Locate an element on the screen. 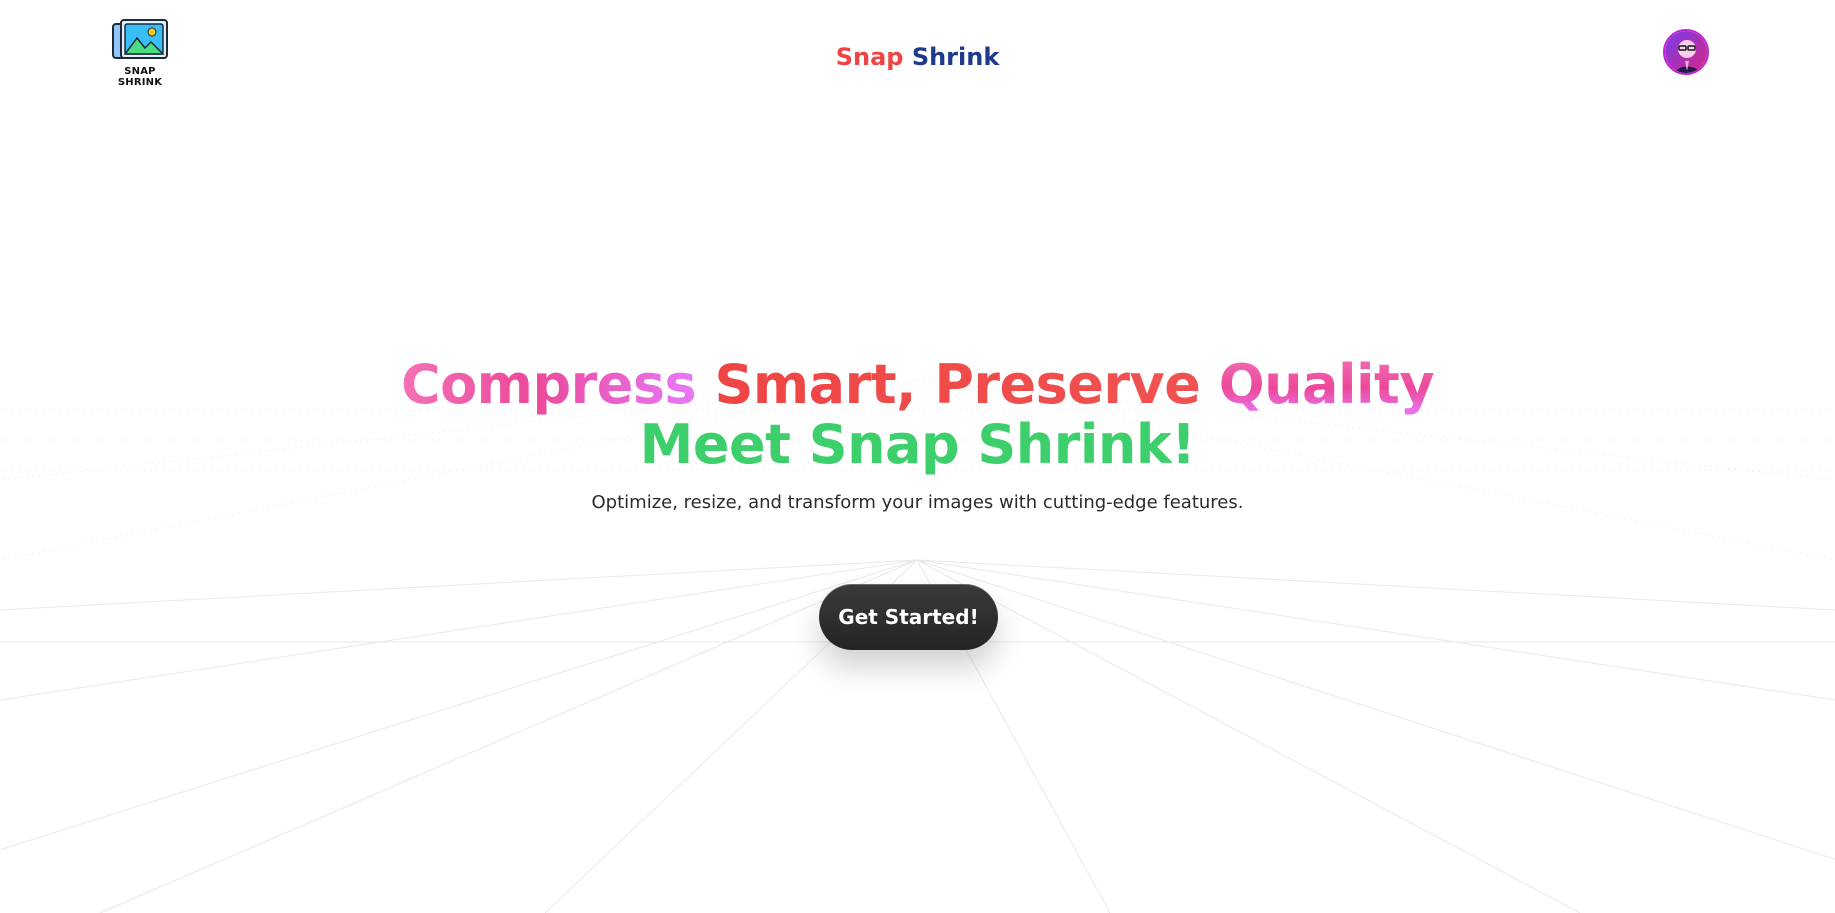 The height and width of the screenshot is (913, 1835). logo-line-2: SHRINK is located at coordinates (140, 82).